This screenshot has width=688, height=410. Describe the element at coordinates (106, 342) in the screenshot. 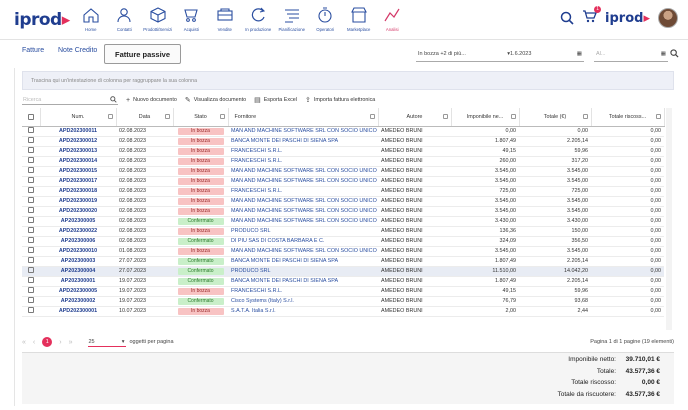

I see `page-size-select: 25 ▾` at that location.